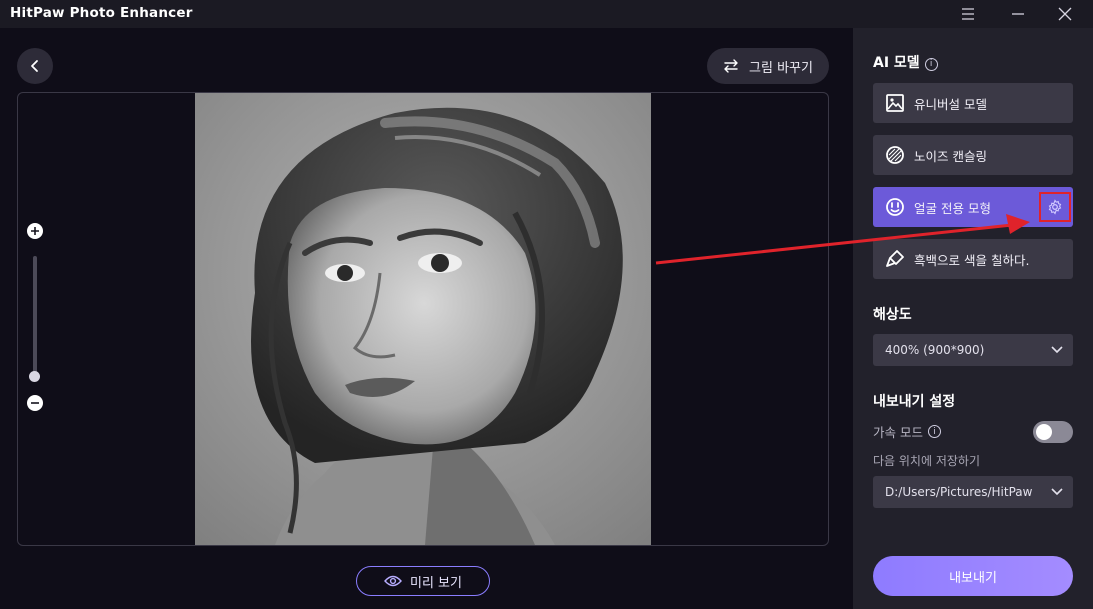 This screenshot has width=1093, height=609. I want to click on replace-image-label: 그림 바꾸기, so click(781, 68).